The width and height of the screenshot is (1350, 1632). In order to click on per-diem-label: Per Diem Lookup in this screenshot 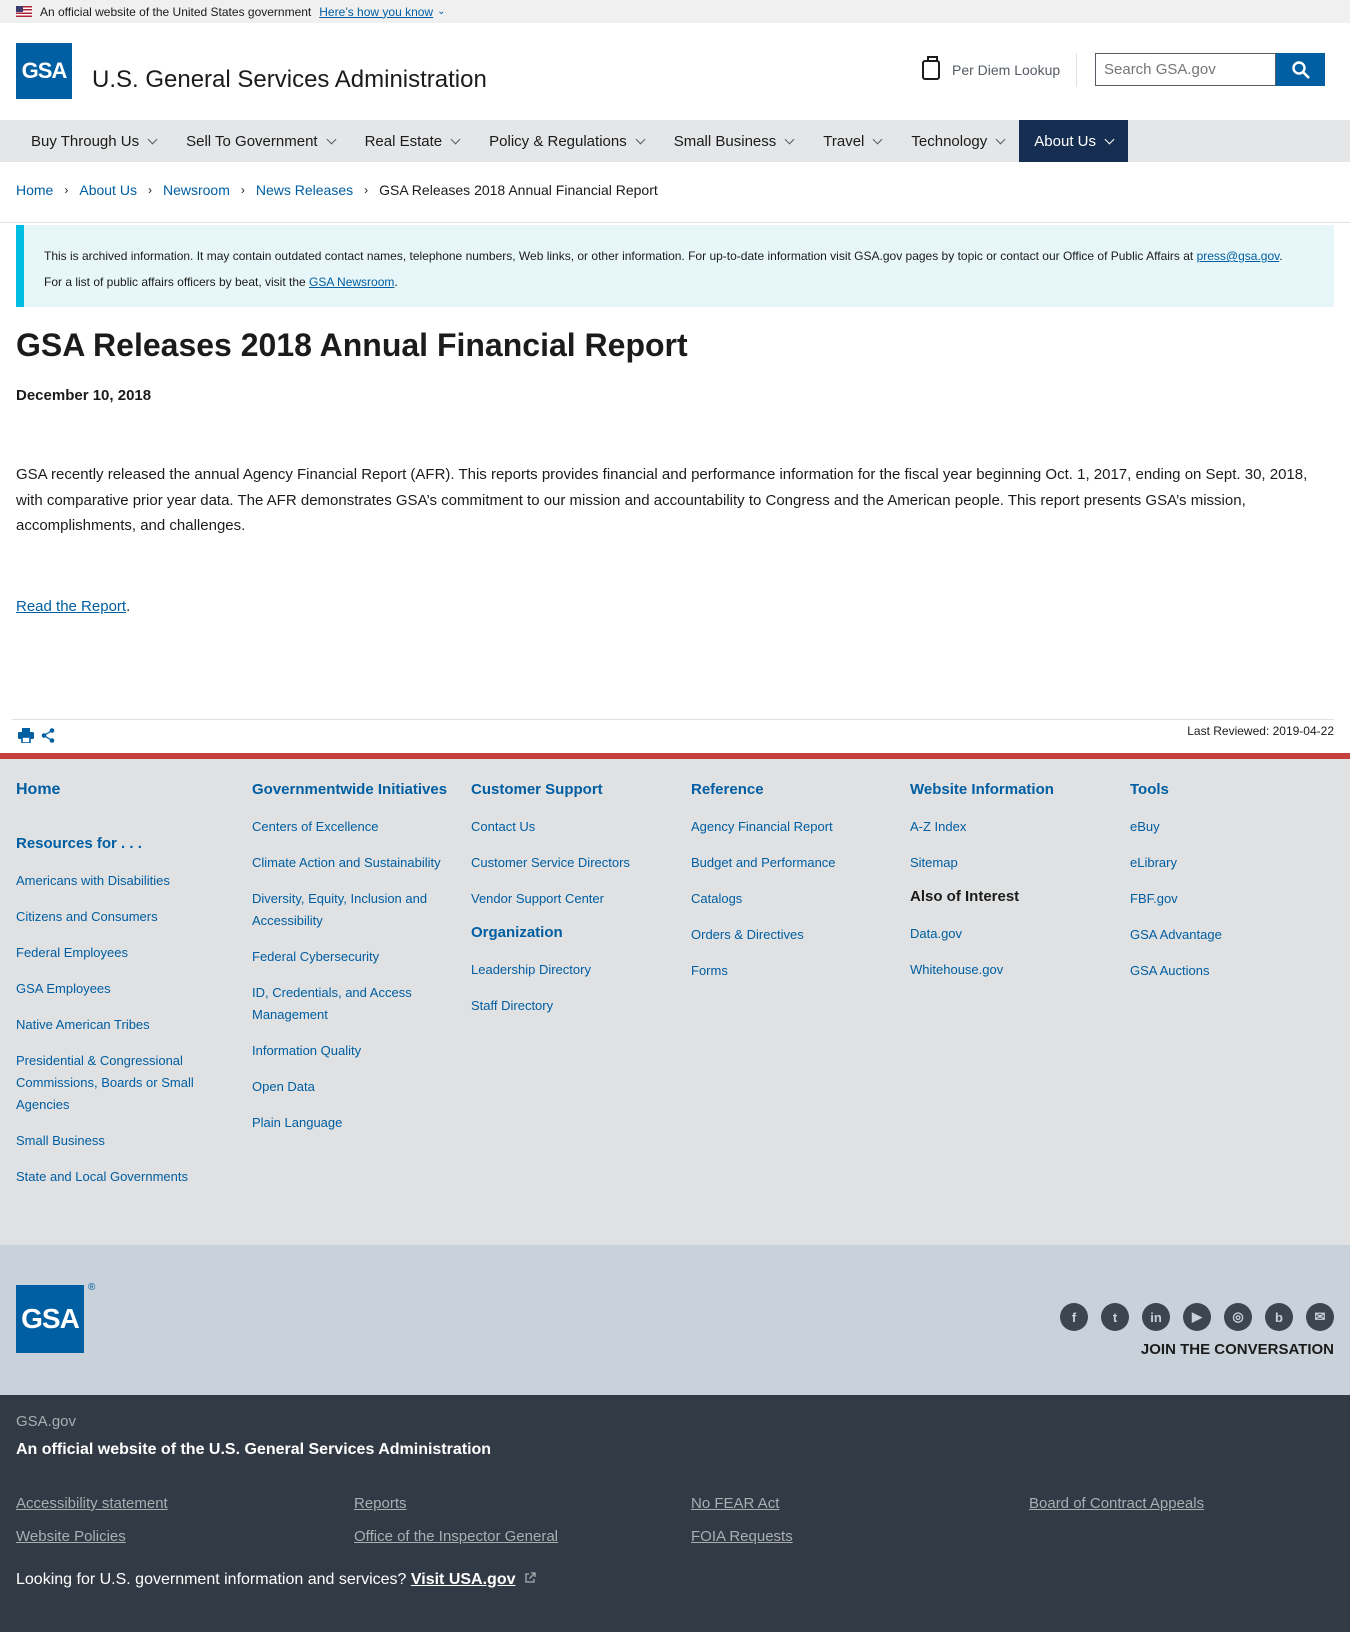, I will do `click(1006, 70)`.